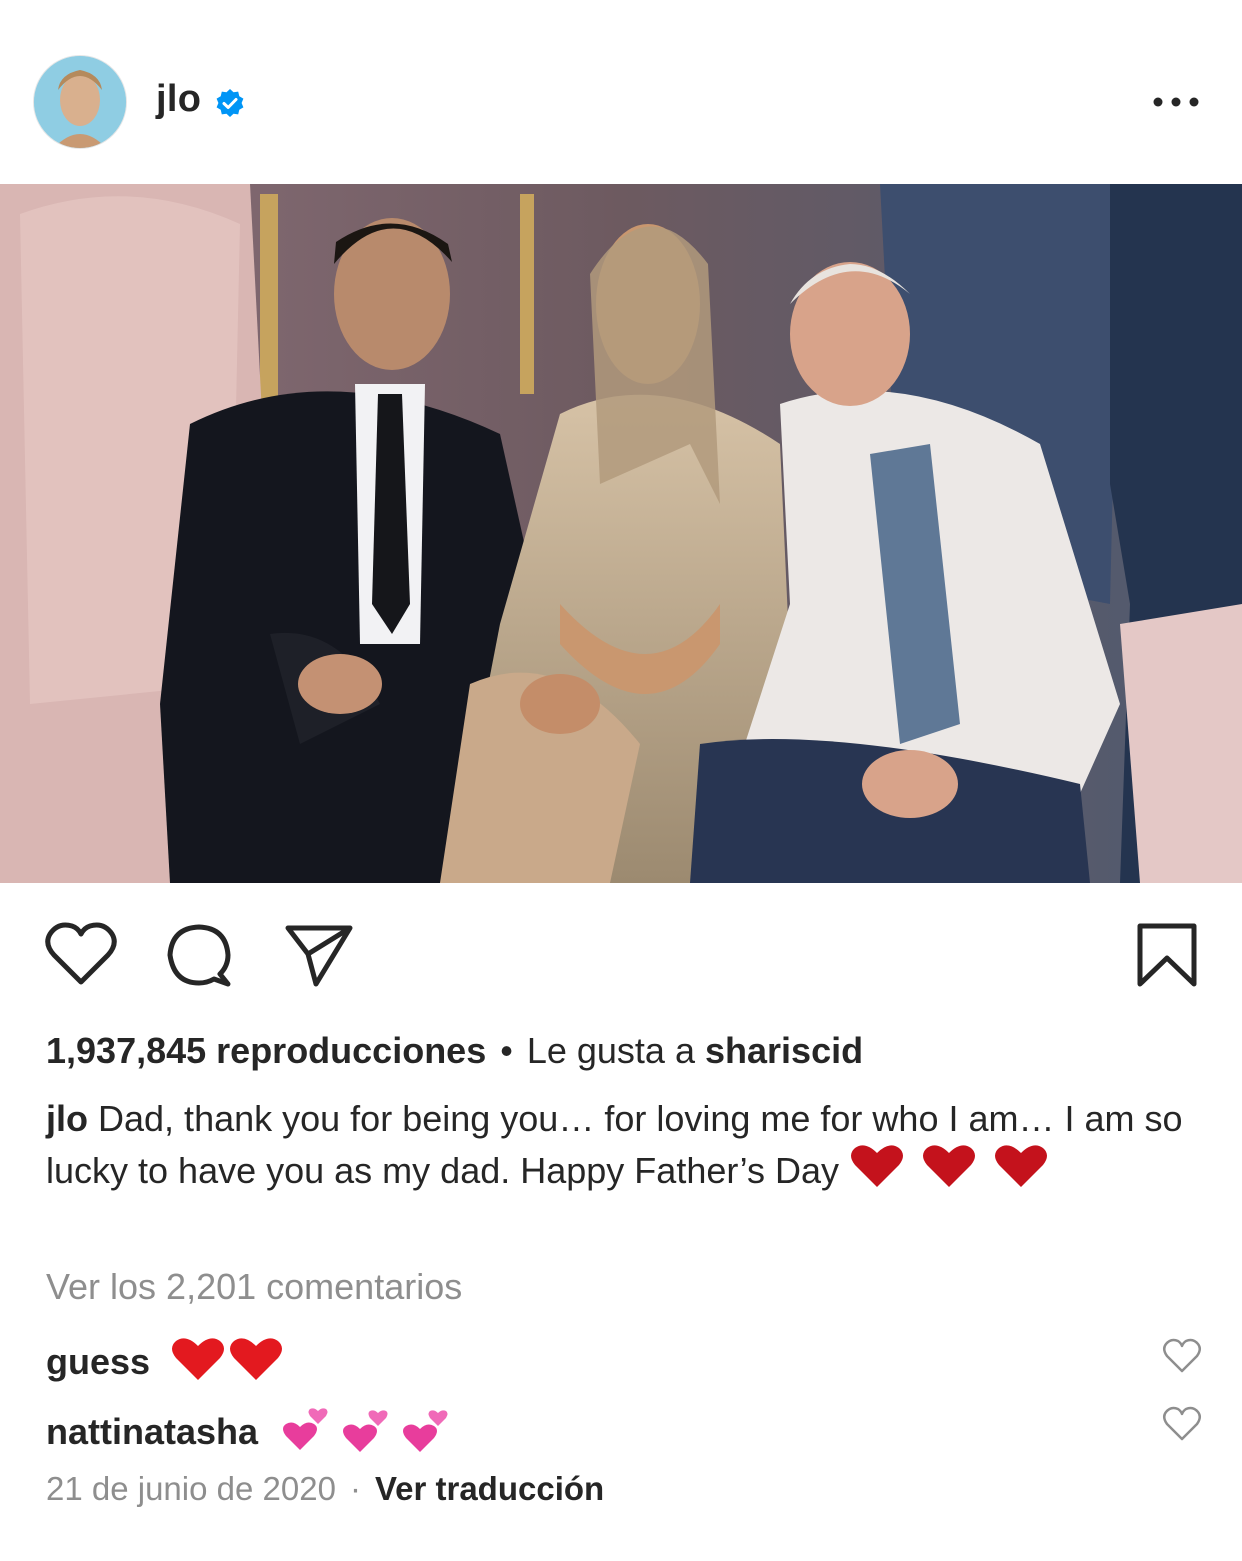  What do you see at coordinates (98, 1361) in the screenshot?
I see `comment-username: guess` at bounding box center [98, 1361].